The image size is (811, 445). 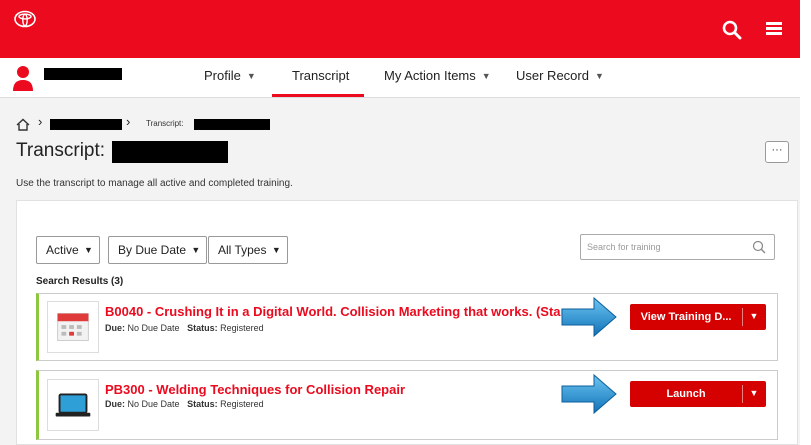 I want to click on laptop-icon, so click(x=73, y=405).